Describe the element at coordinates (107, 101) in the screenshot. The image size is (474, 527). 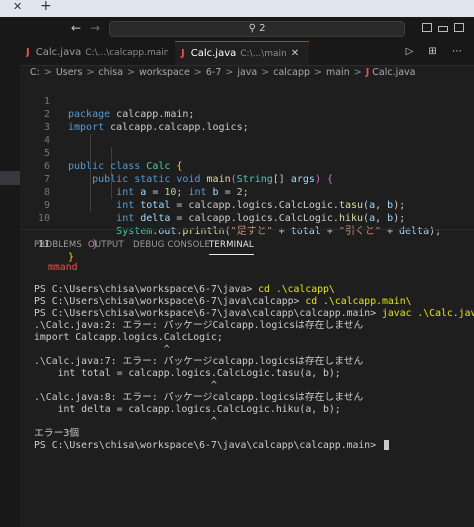
I see `code-line: 1 package calcapp.main;` at that location.